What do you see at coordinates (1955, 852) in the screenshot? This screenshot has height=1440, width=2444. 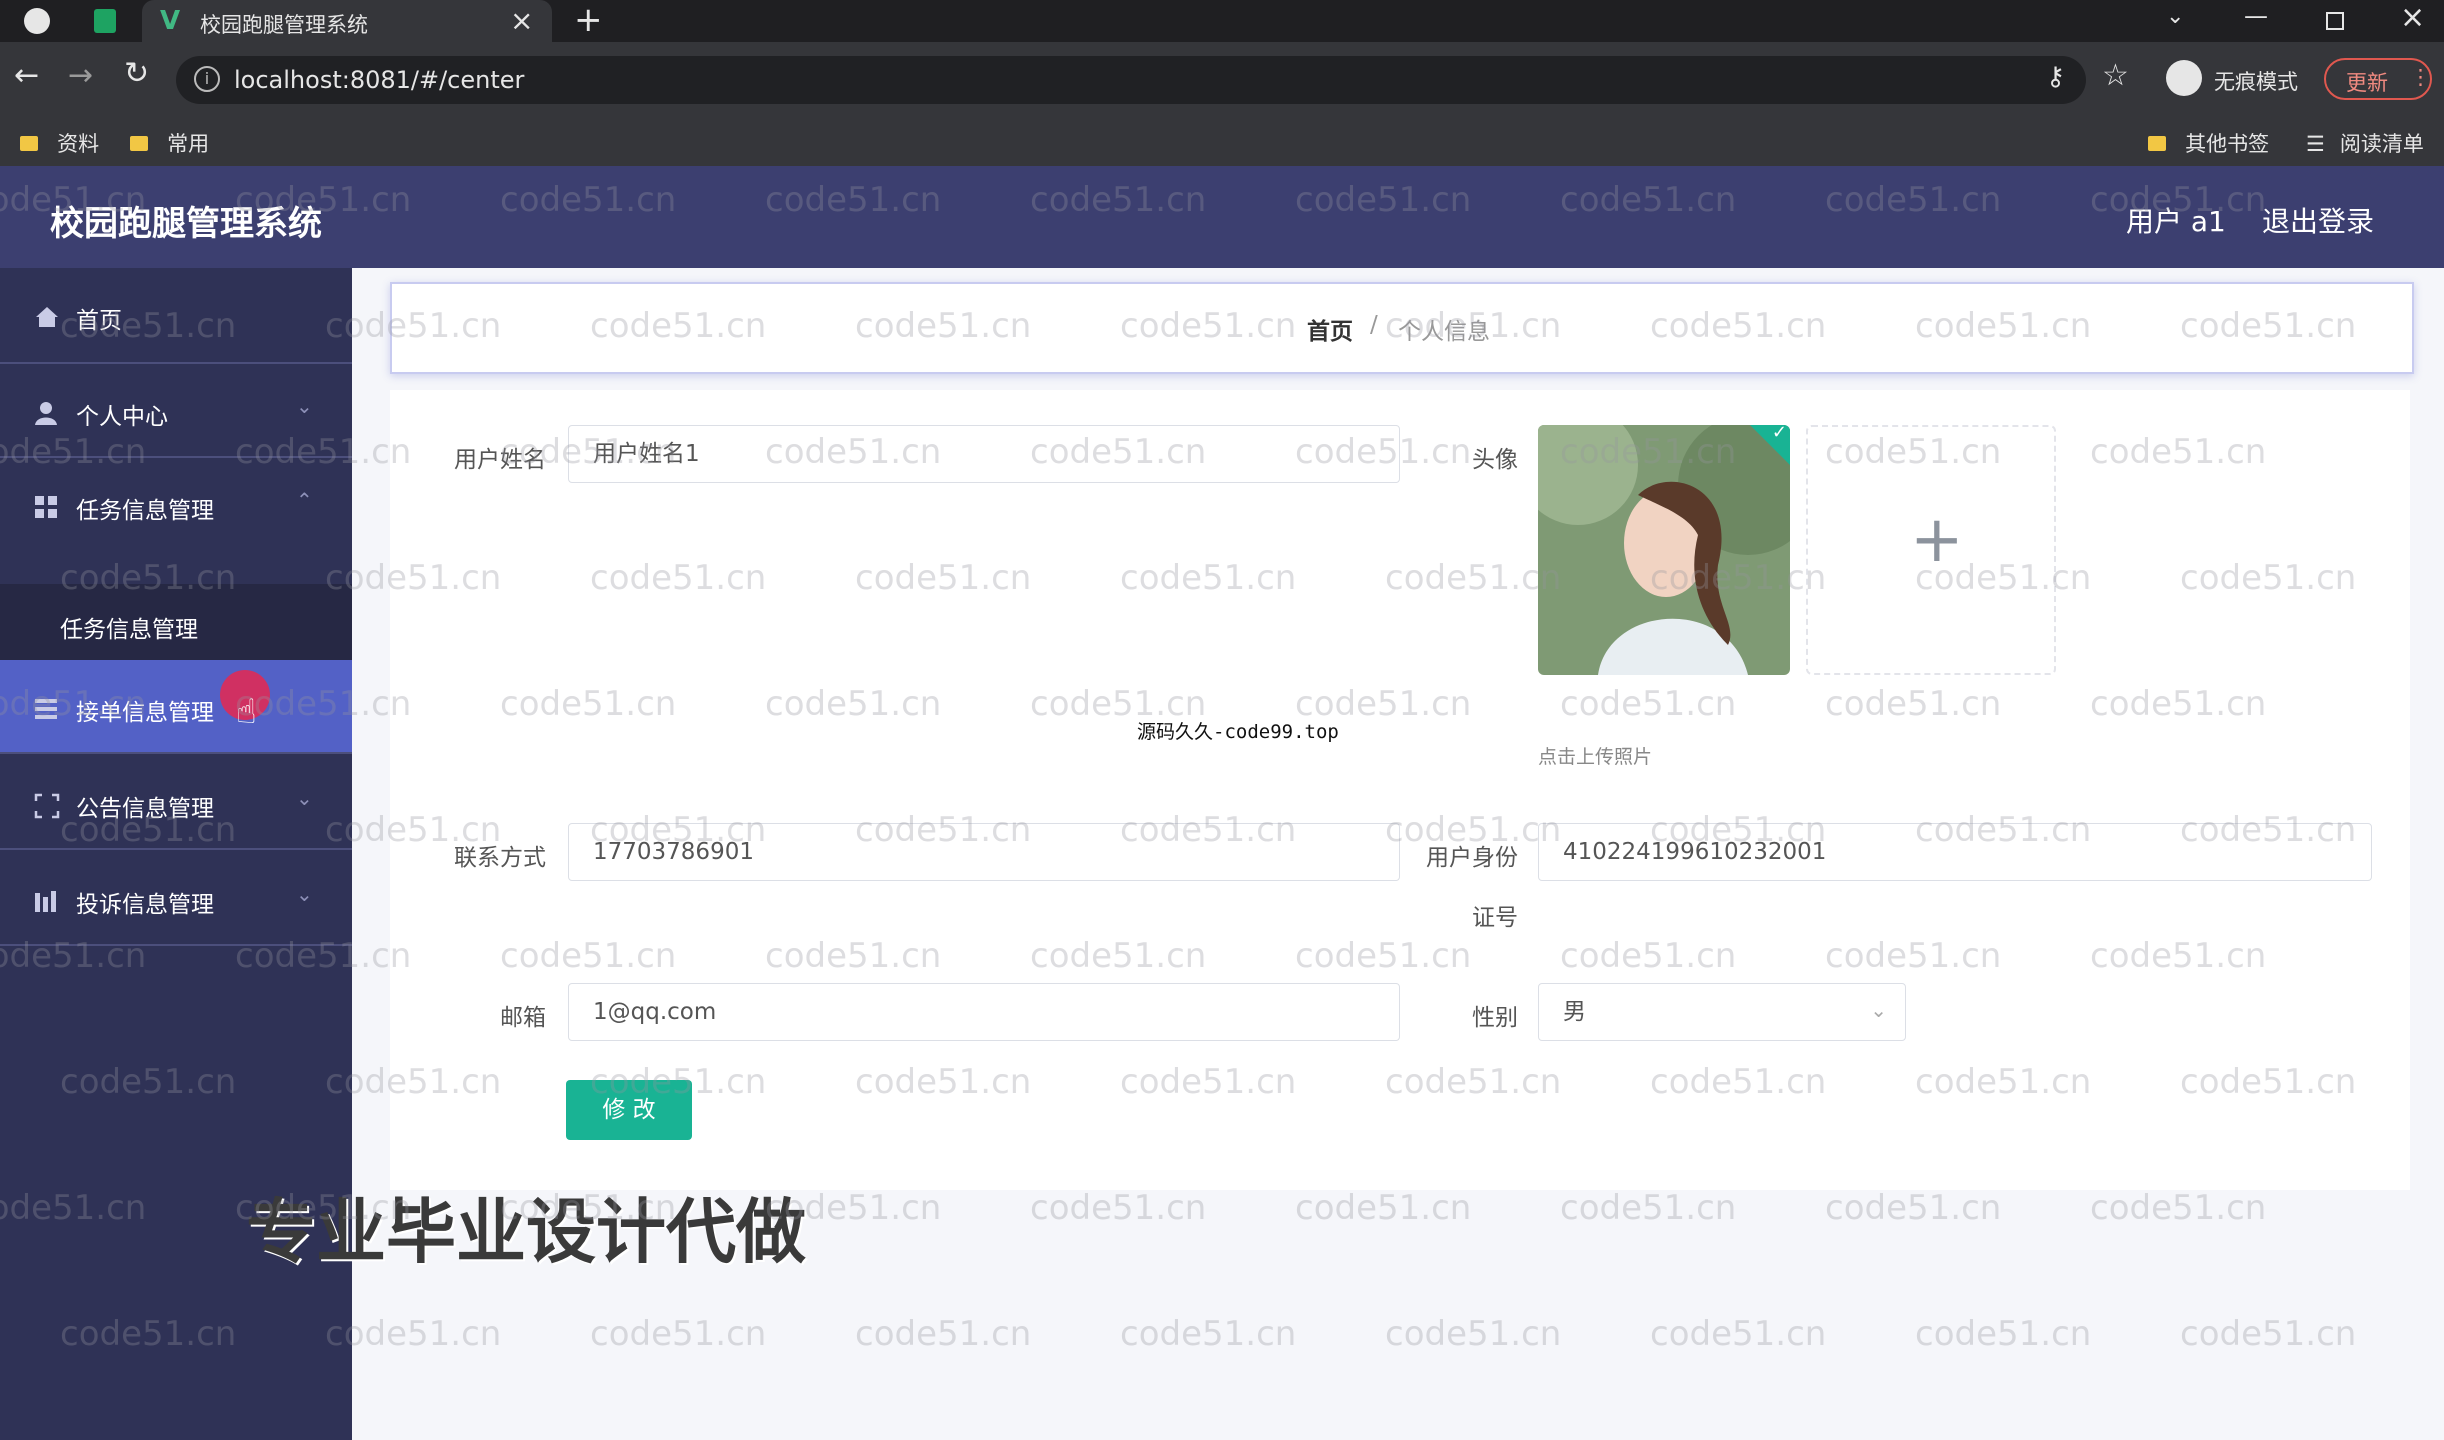 I see `idcard-input: 410224199610232001` at bounding box center [1955, 852].